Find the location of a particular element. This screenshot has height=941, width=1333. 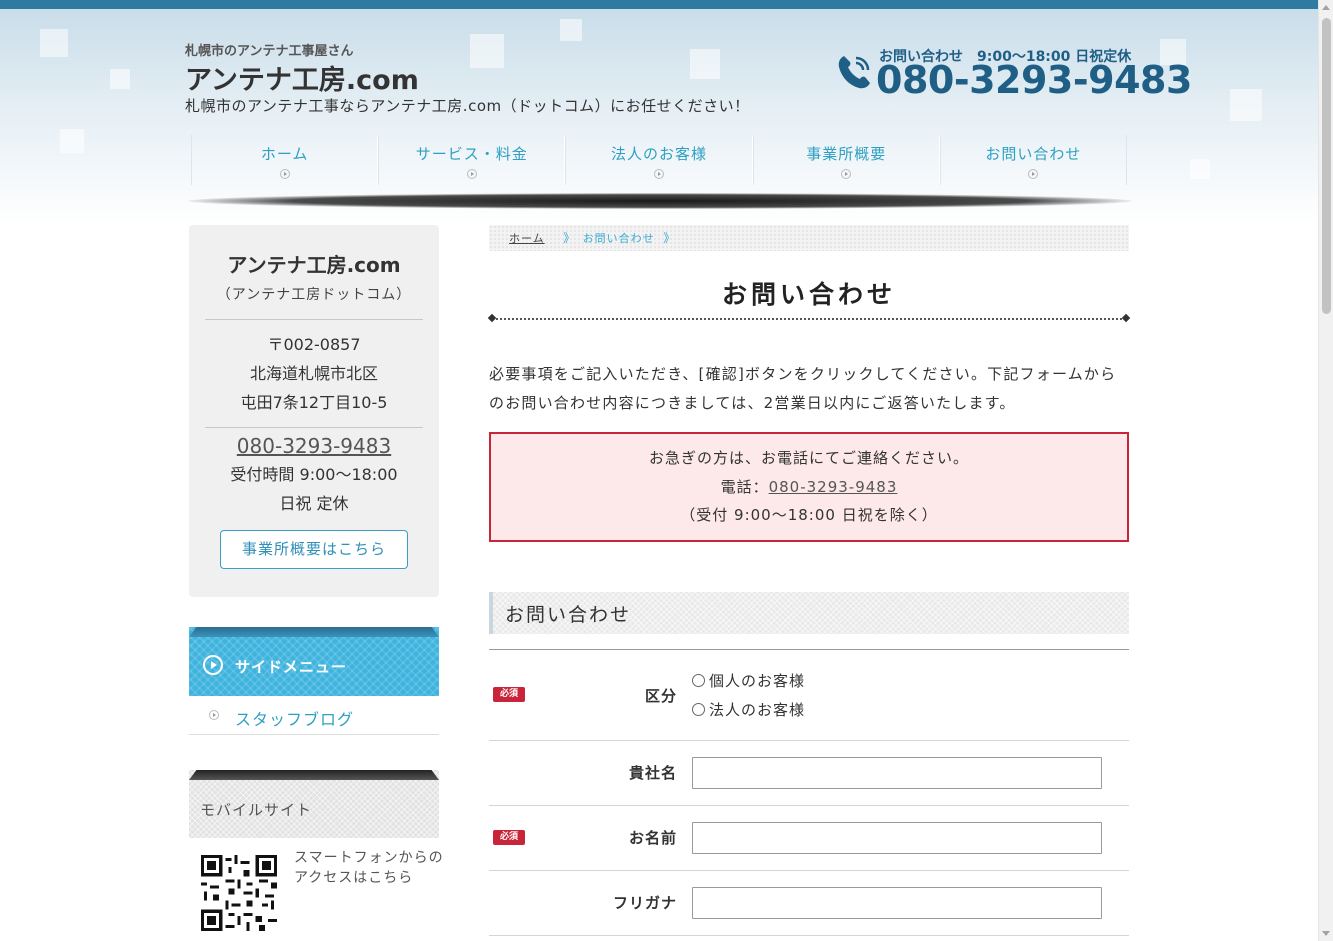

title-divider is located at coordinates (809, 319).